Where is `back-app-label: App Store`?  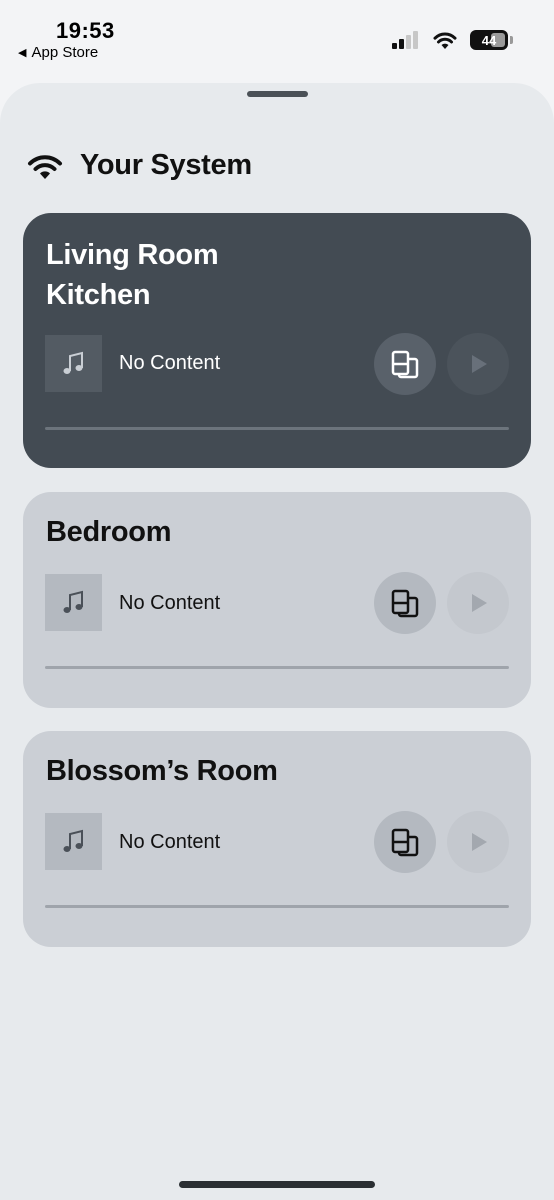
back-app-label: App Store is located at coordinates (65, 52).